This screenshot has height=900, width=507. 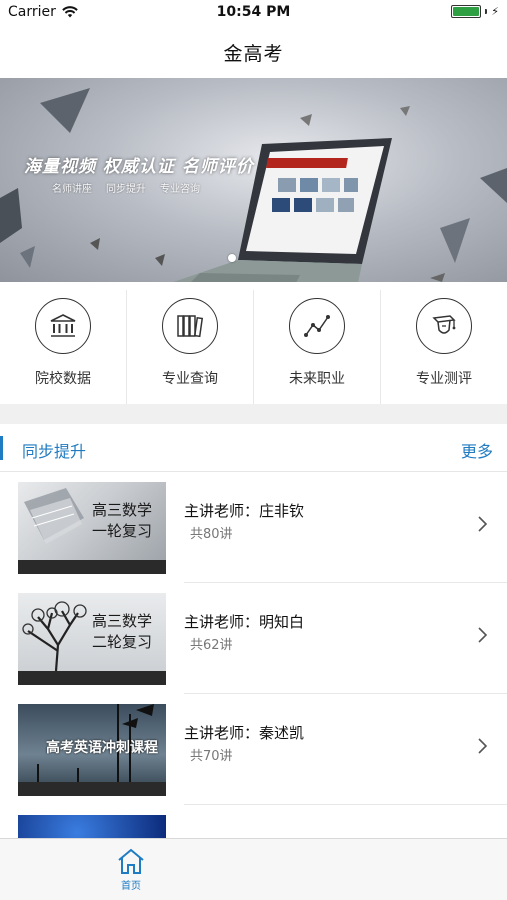 I want to click on tab-label: 首页, so click(x=131, y=886).